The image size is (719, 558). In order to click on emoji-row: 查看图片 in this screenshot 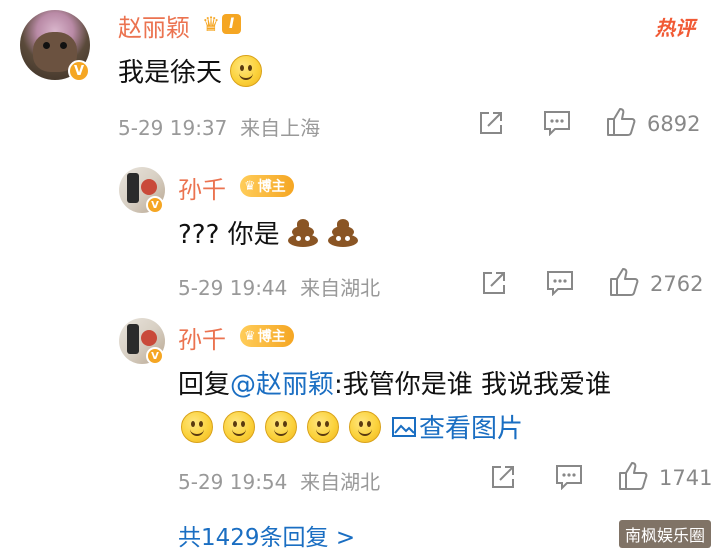, I will do `click(352, 426)`.